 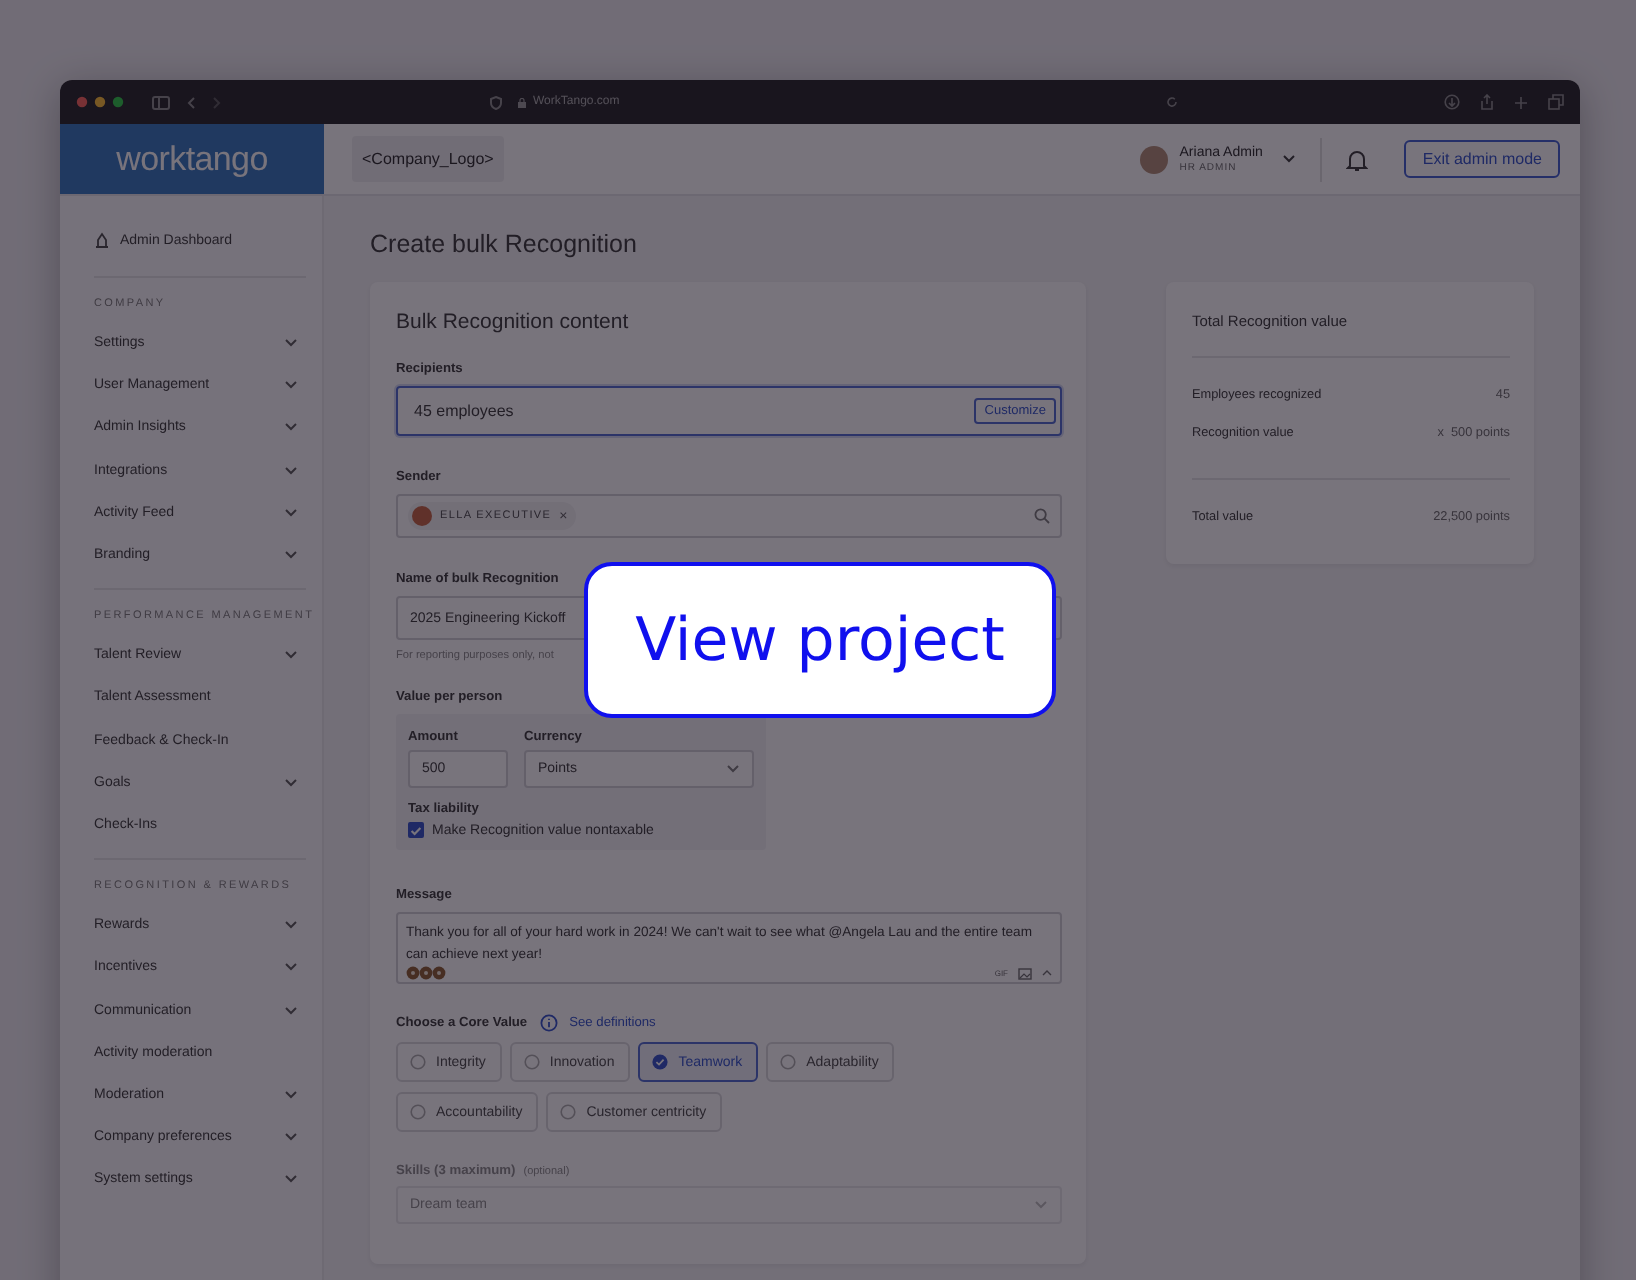 What do you see at coordinates (1357, 159) in the screenshot?
I see `bell-icon` at bounding box center [1357, 159].